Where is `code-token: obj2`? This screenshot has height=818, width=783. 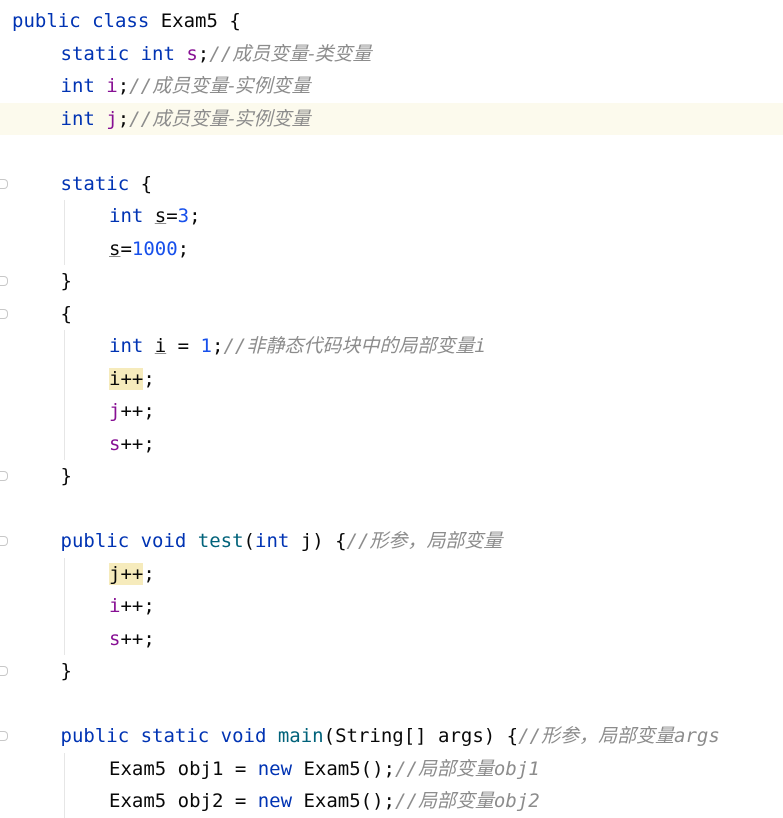 code-token: obj2 is located at coordinates (516, 801).